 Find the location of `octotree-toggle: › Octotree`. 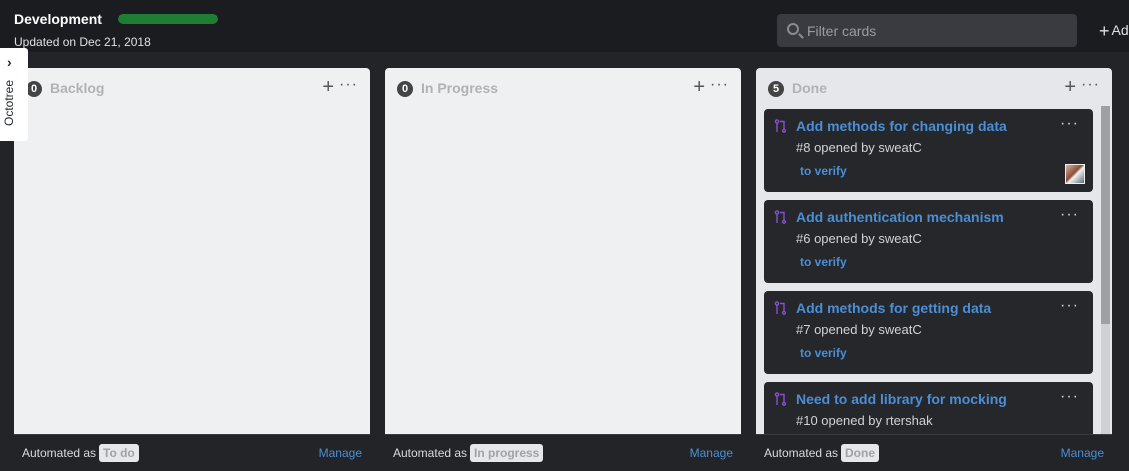

octotree-toggle: › Octotree is located at coordinates (14, 94).